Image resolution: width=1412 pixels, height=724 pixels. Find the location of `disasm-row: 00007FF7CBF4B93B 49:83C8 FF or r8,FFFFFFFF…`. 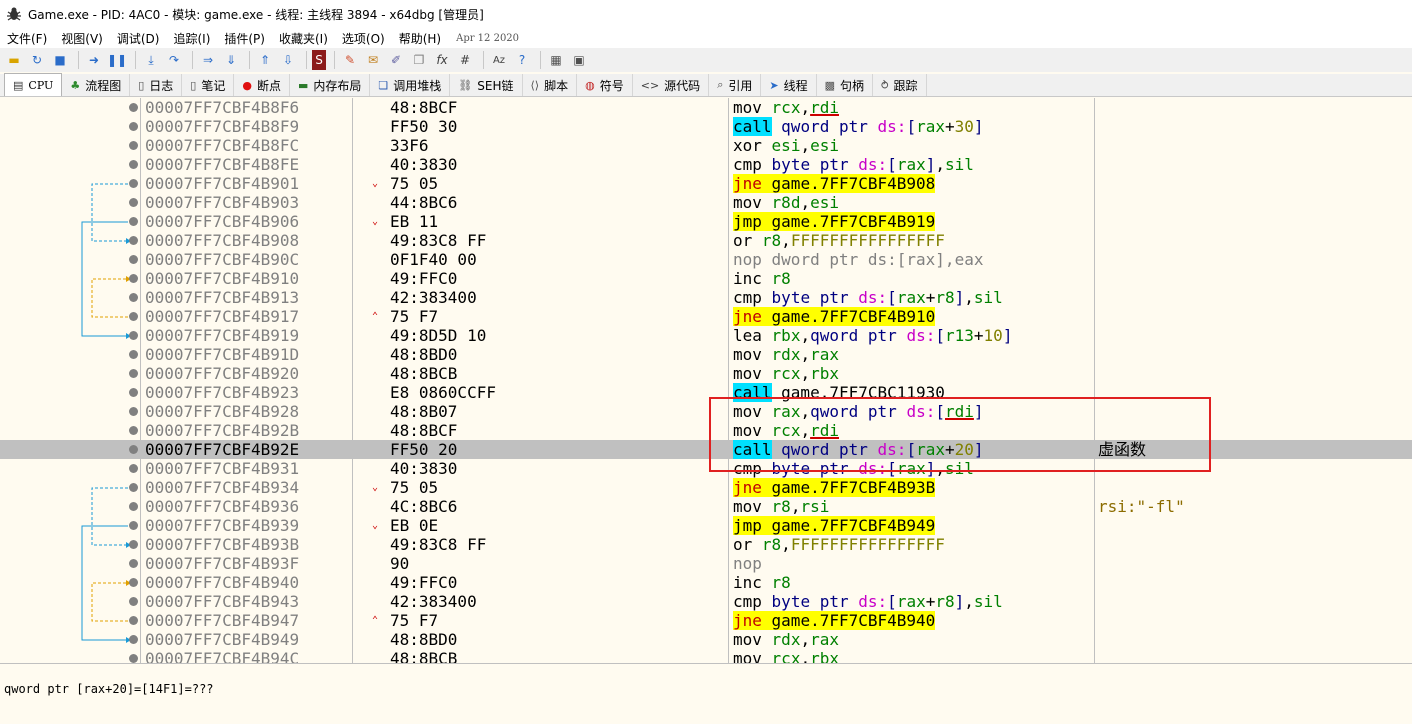

disasm-row: 00007FF7CBF4B93B 49:83C8 FF or r8,FFFFFFFF… is located at coordinates (706, 544).